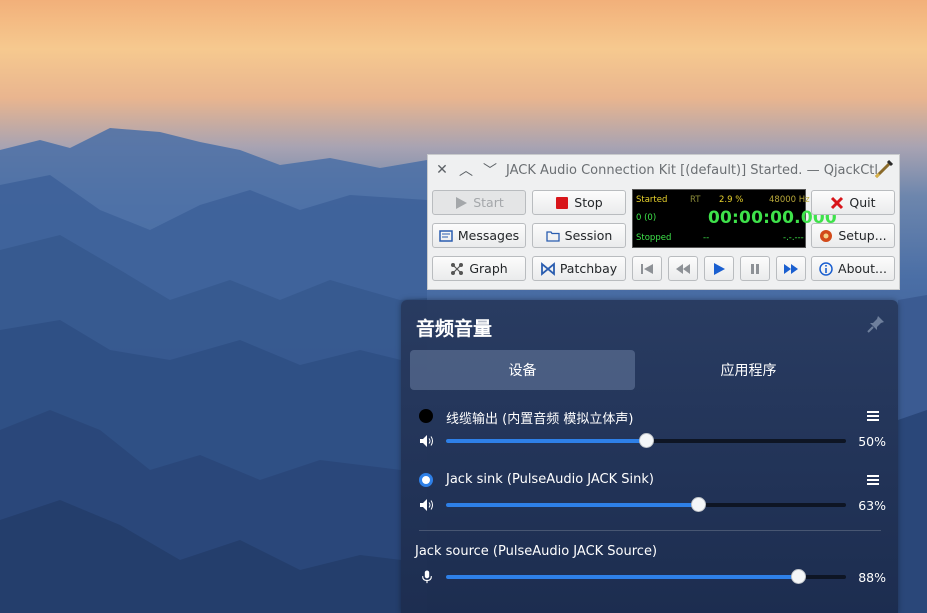 Image resolution: width=927 pixels, height=613 pixels. Describe the element at coordinates (826, 235) in the screenshot. I see `setup-gear-icon` at that location.